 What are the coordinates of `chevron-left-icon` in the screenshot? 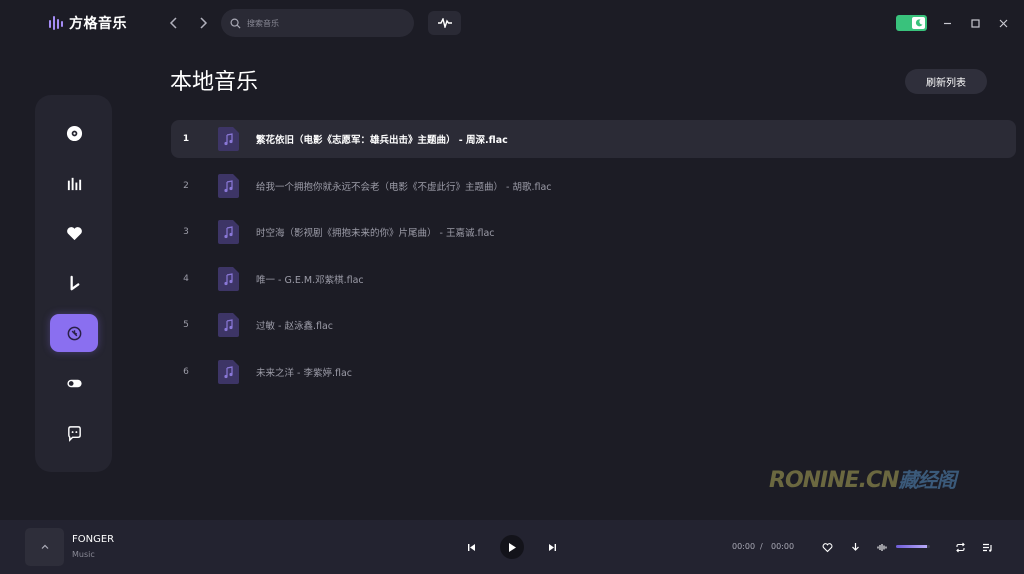 It's located at (173, 23).